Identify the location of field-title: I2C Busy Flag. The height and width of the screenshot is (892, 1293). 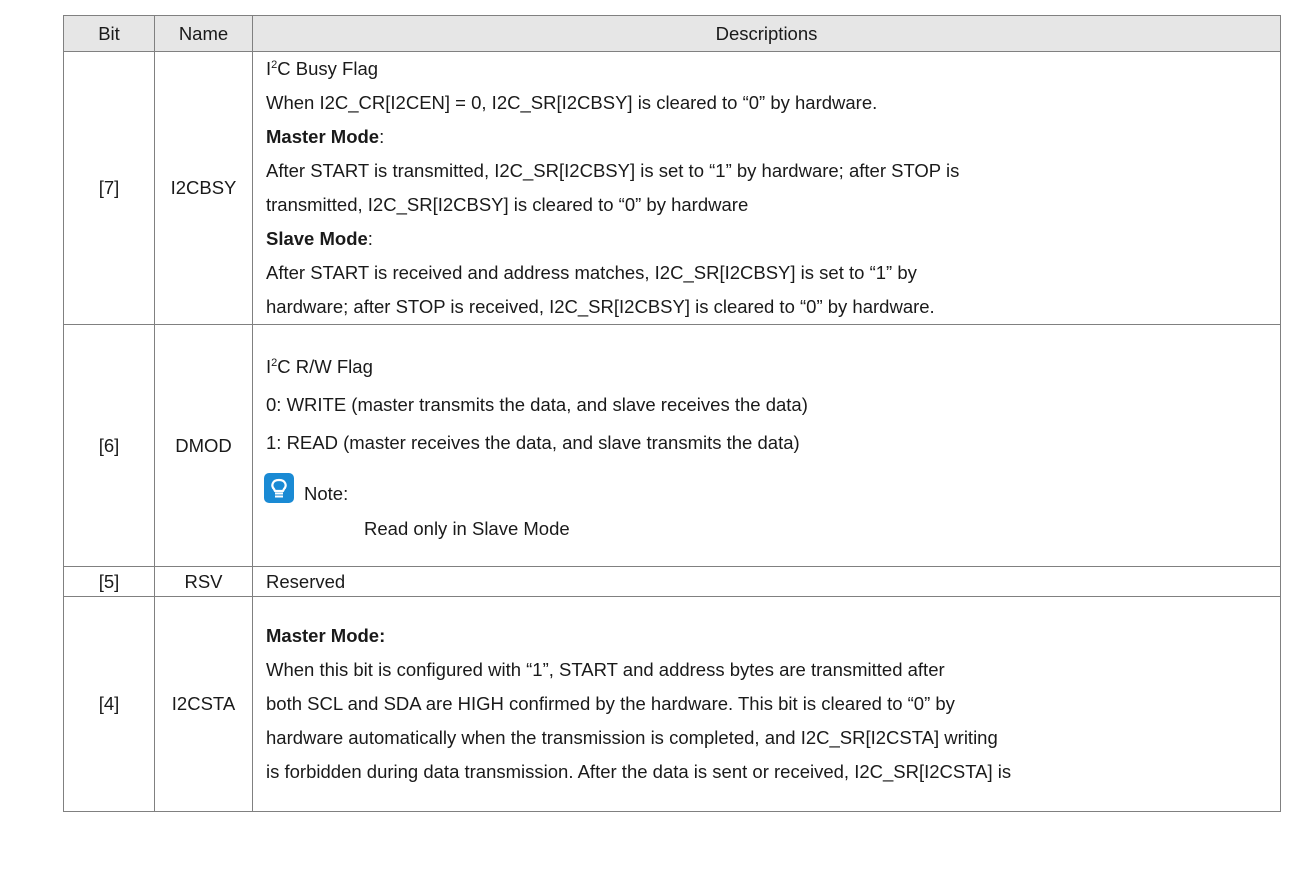
(322, 68).